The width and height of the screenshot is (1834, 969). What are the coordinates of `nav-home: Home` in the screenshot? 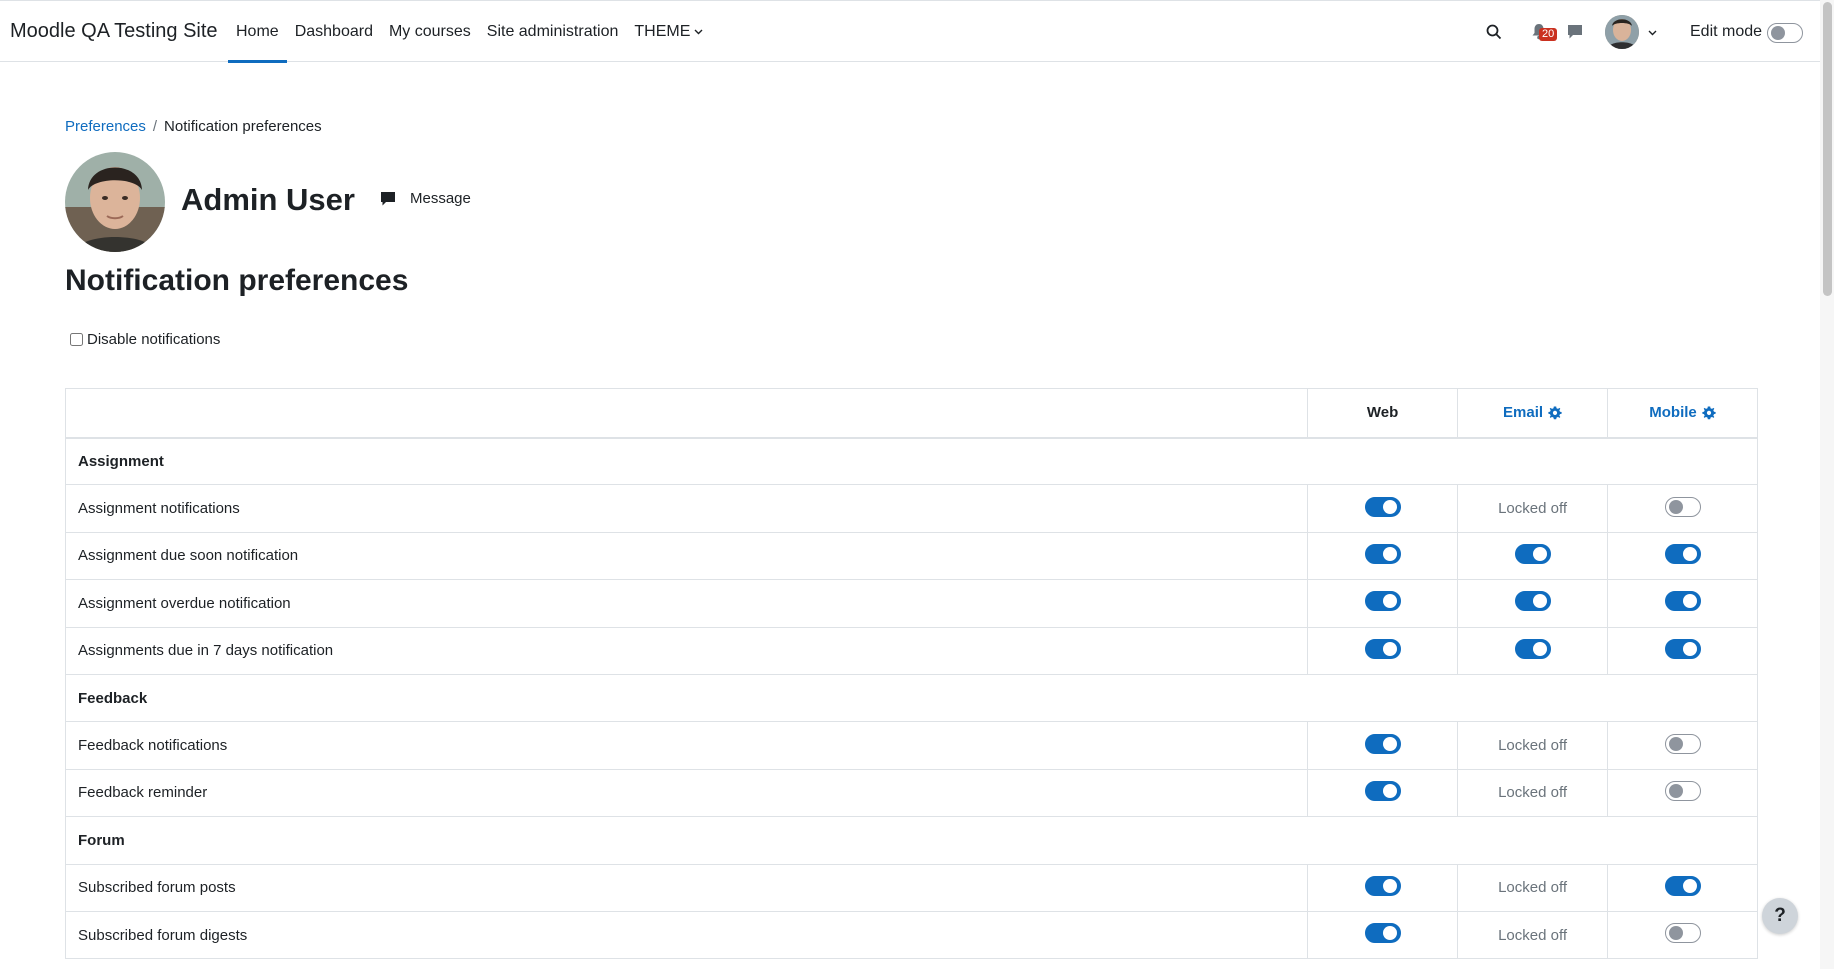 It's located at (257, 32).